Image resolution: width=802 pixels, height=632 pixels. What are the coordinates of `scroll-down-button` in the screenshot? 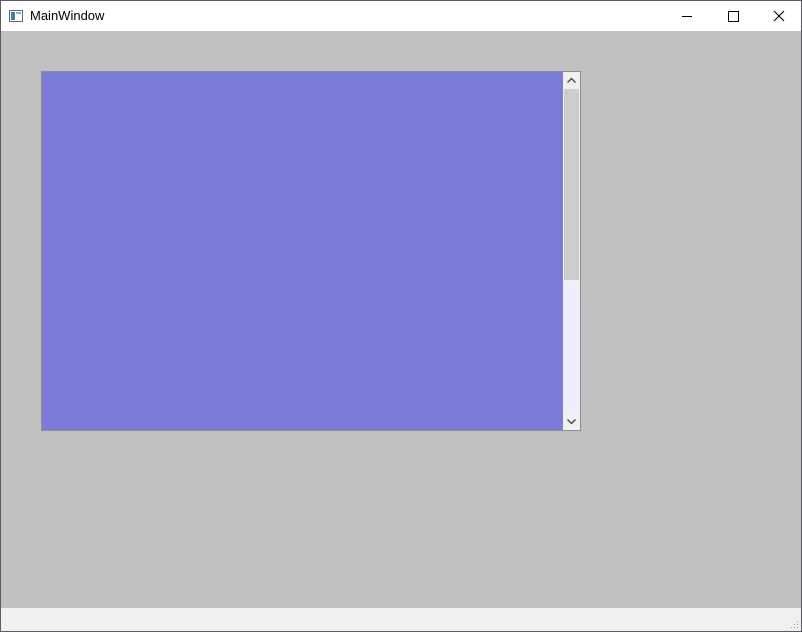 It's located at (571, 421).